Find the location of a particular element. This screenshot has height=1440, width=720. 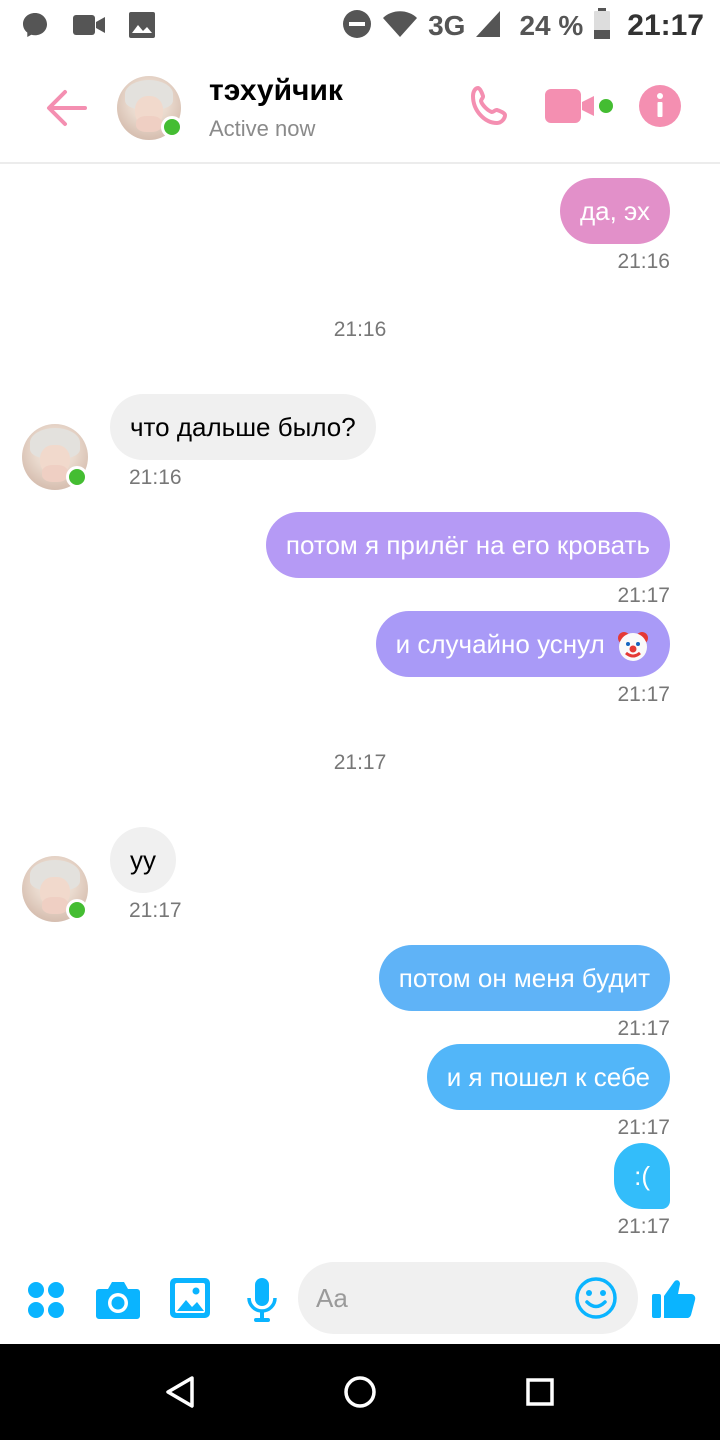

video-call-button is located at coordinates (580, 106).